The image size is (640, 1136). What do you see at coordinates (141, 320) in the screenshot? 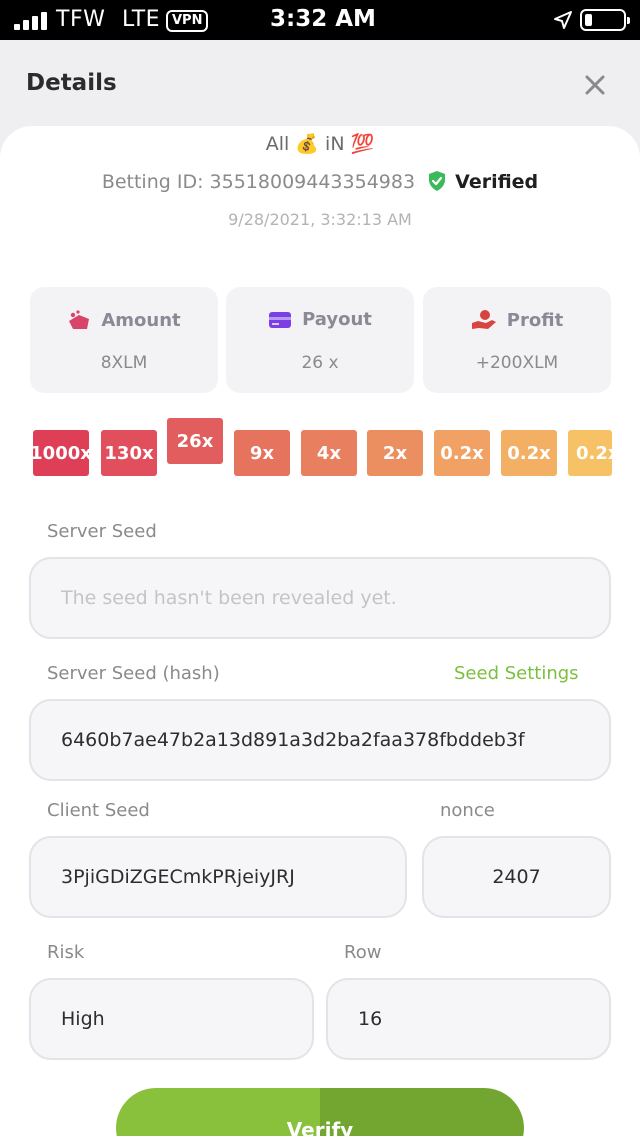
I see `stat-label: Amount` at bounding box center [141, 320].